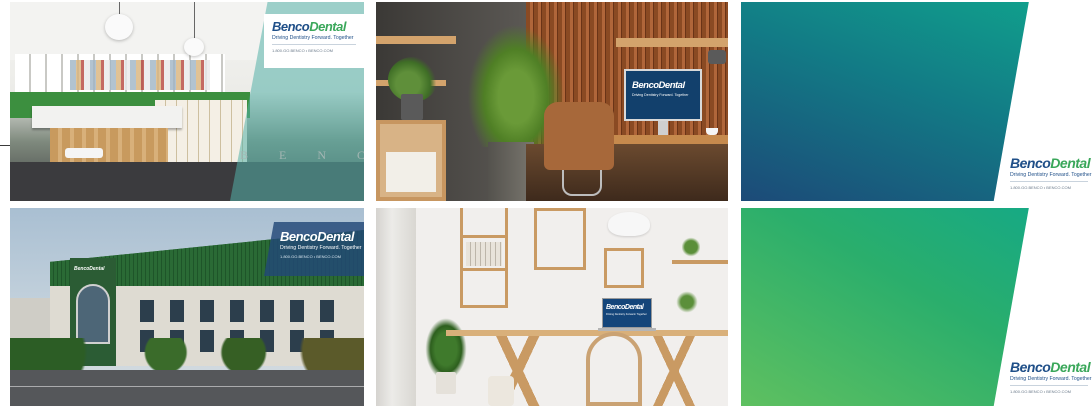  I want to click on books, so click(484, 254).